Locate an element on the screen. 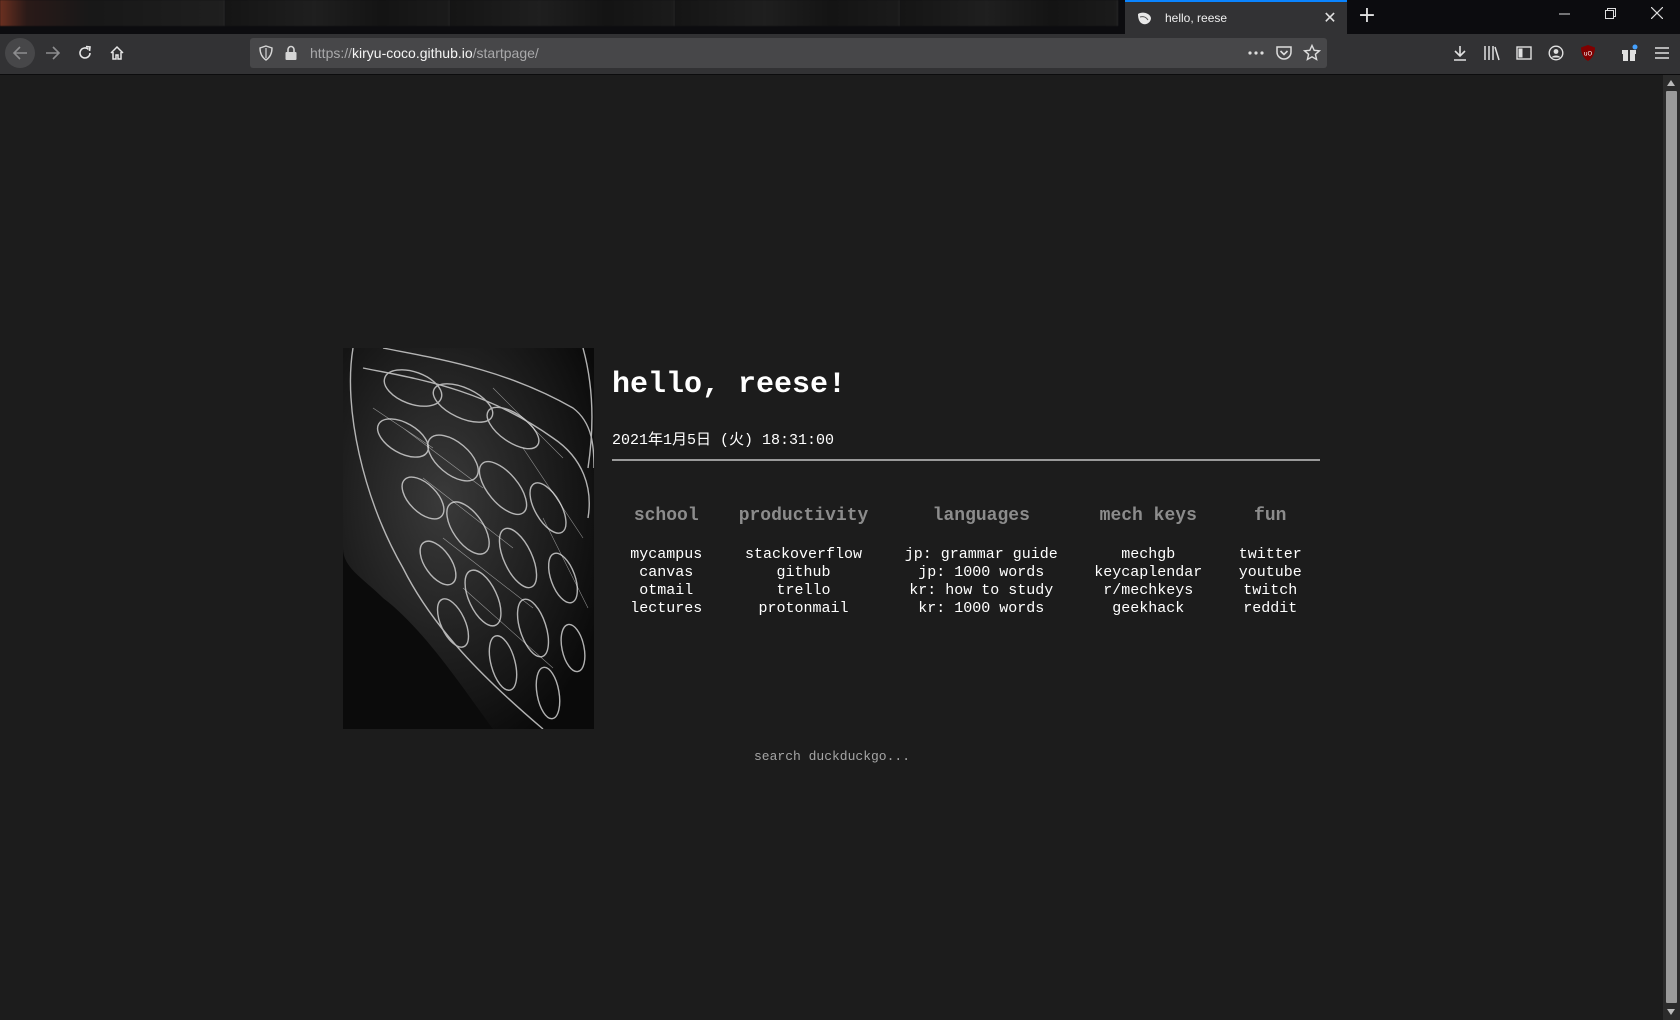  sidebar-button is located at coordinates (1524, 53).